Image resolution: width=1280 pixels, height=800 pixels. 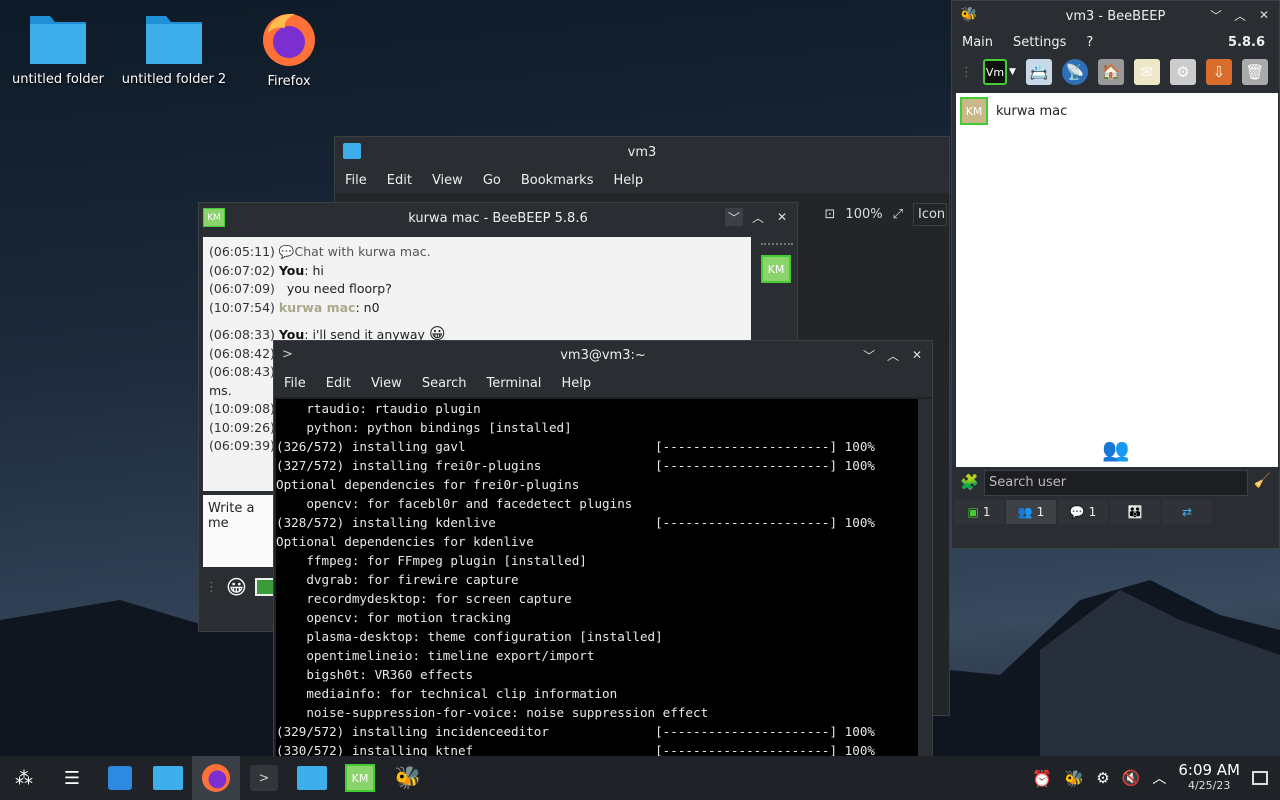 I want to click on sliders-icon: ☰, so click(x=72, y=778).